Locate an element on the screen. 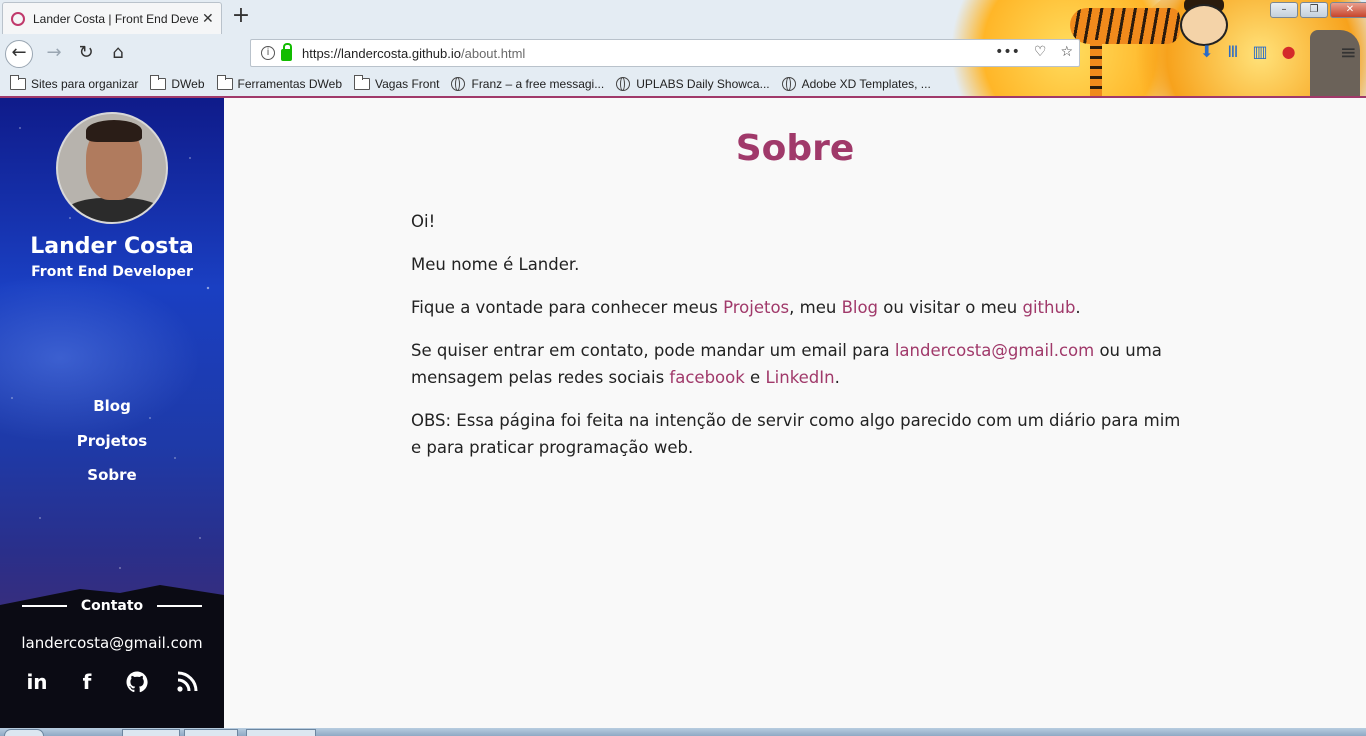 Image resolution: width=1366 pixels, height=736 pixels. os-taskbar is located at coordinates (683, 732).